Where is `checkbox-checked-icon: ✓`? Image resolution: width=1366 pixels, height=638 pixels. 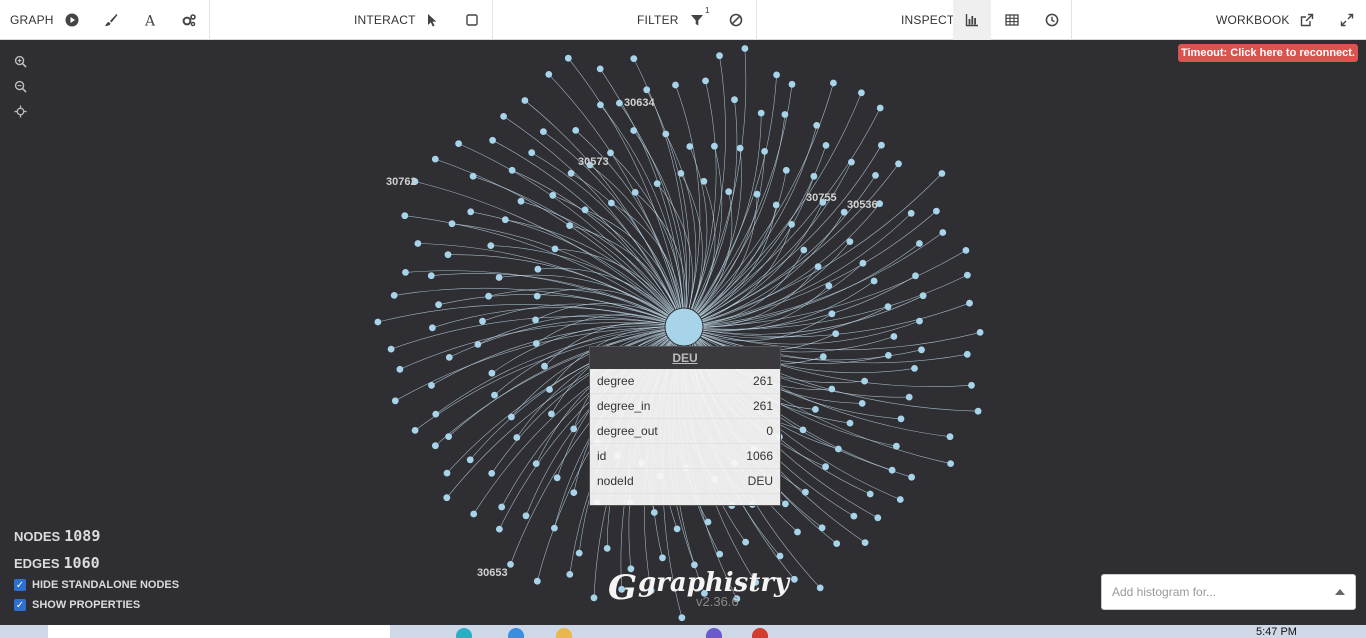
checkbox-checked-icon: ✓ is located at coordinates (20, 605).